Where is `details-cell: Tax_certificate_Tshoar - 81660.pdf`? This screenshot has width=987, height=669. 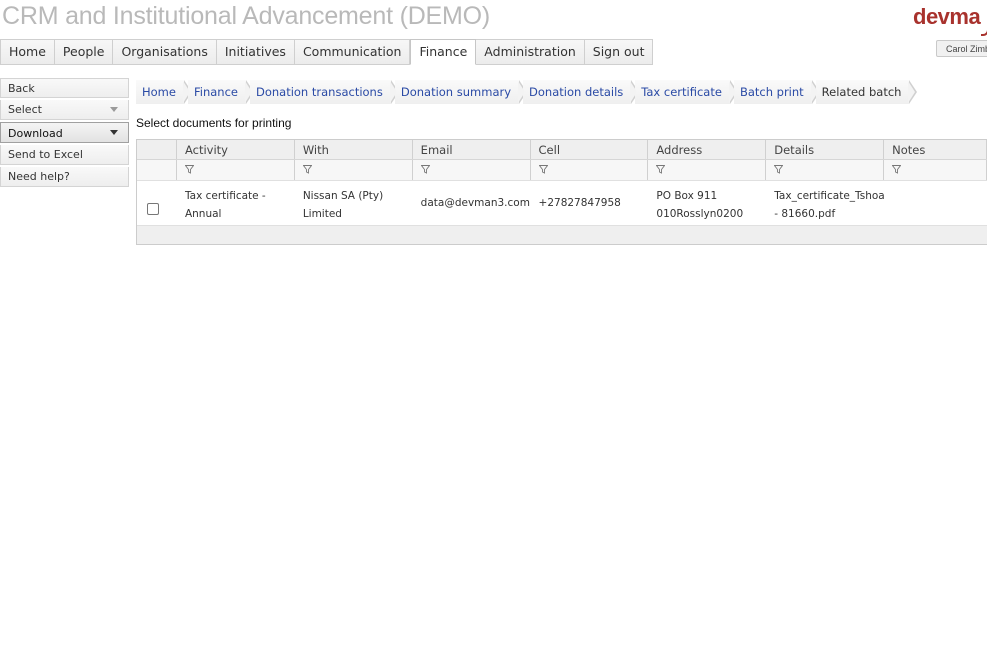
details-cell: Tax_certificate_Tshoar - 81660.pdf is located at coordinates (825, 203).